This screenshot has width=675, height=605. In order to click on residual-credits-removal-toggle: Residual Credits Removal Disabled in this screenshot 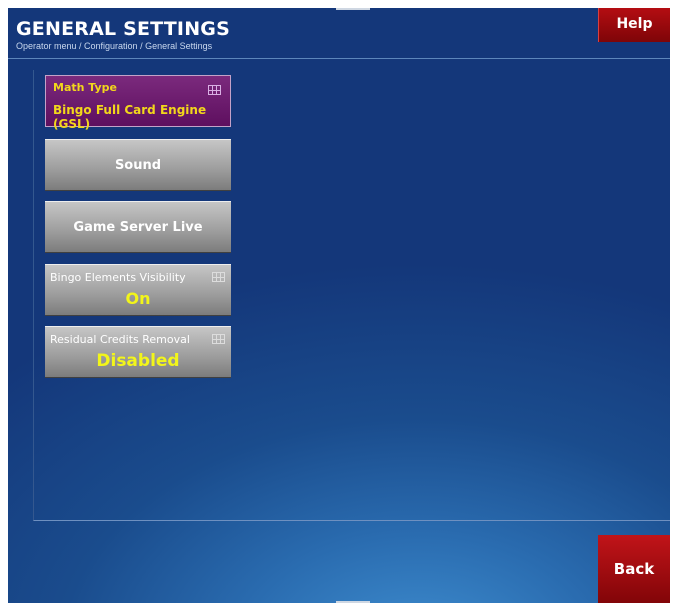, I will do `click(138, 352)`.